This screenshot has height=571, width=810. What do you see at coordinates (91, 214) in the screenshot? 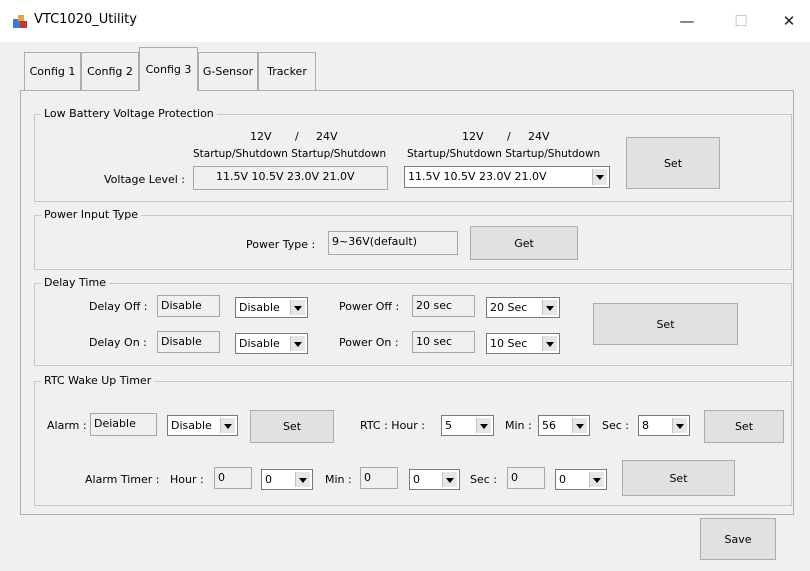
I see `power-input-legend: Power Input Type` at bounding box center [91, 214].